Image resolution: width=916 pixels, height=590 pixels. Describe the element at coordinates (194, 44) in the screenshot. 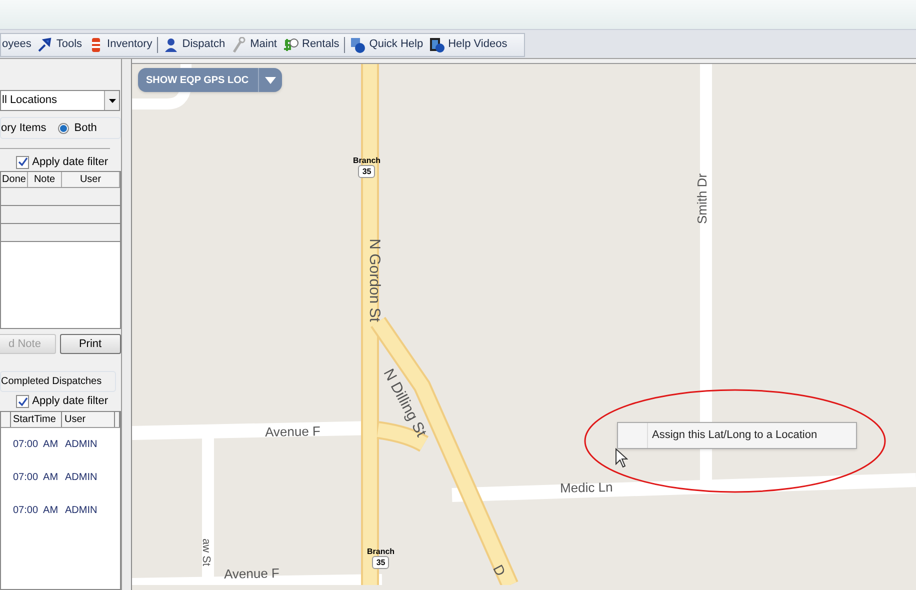

I see `toolbar-button: Dispatch` at that location.